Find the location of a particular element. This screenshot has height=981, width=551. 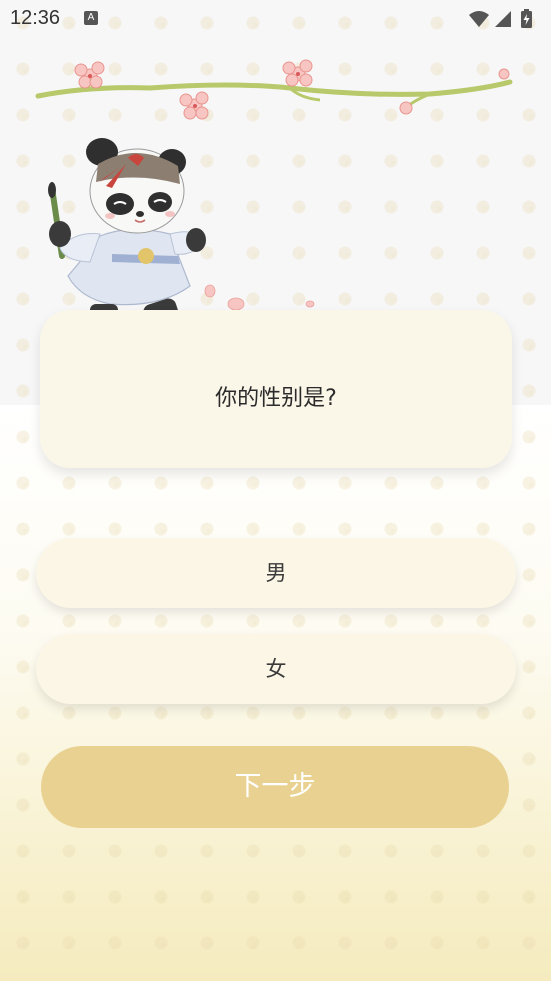

status-bar: 12:36 A is located at coordinates (275, 19).